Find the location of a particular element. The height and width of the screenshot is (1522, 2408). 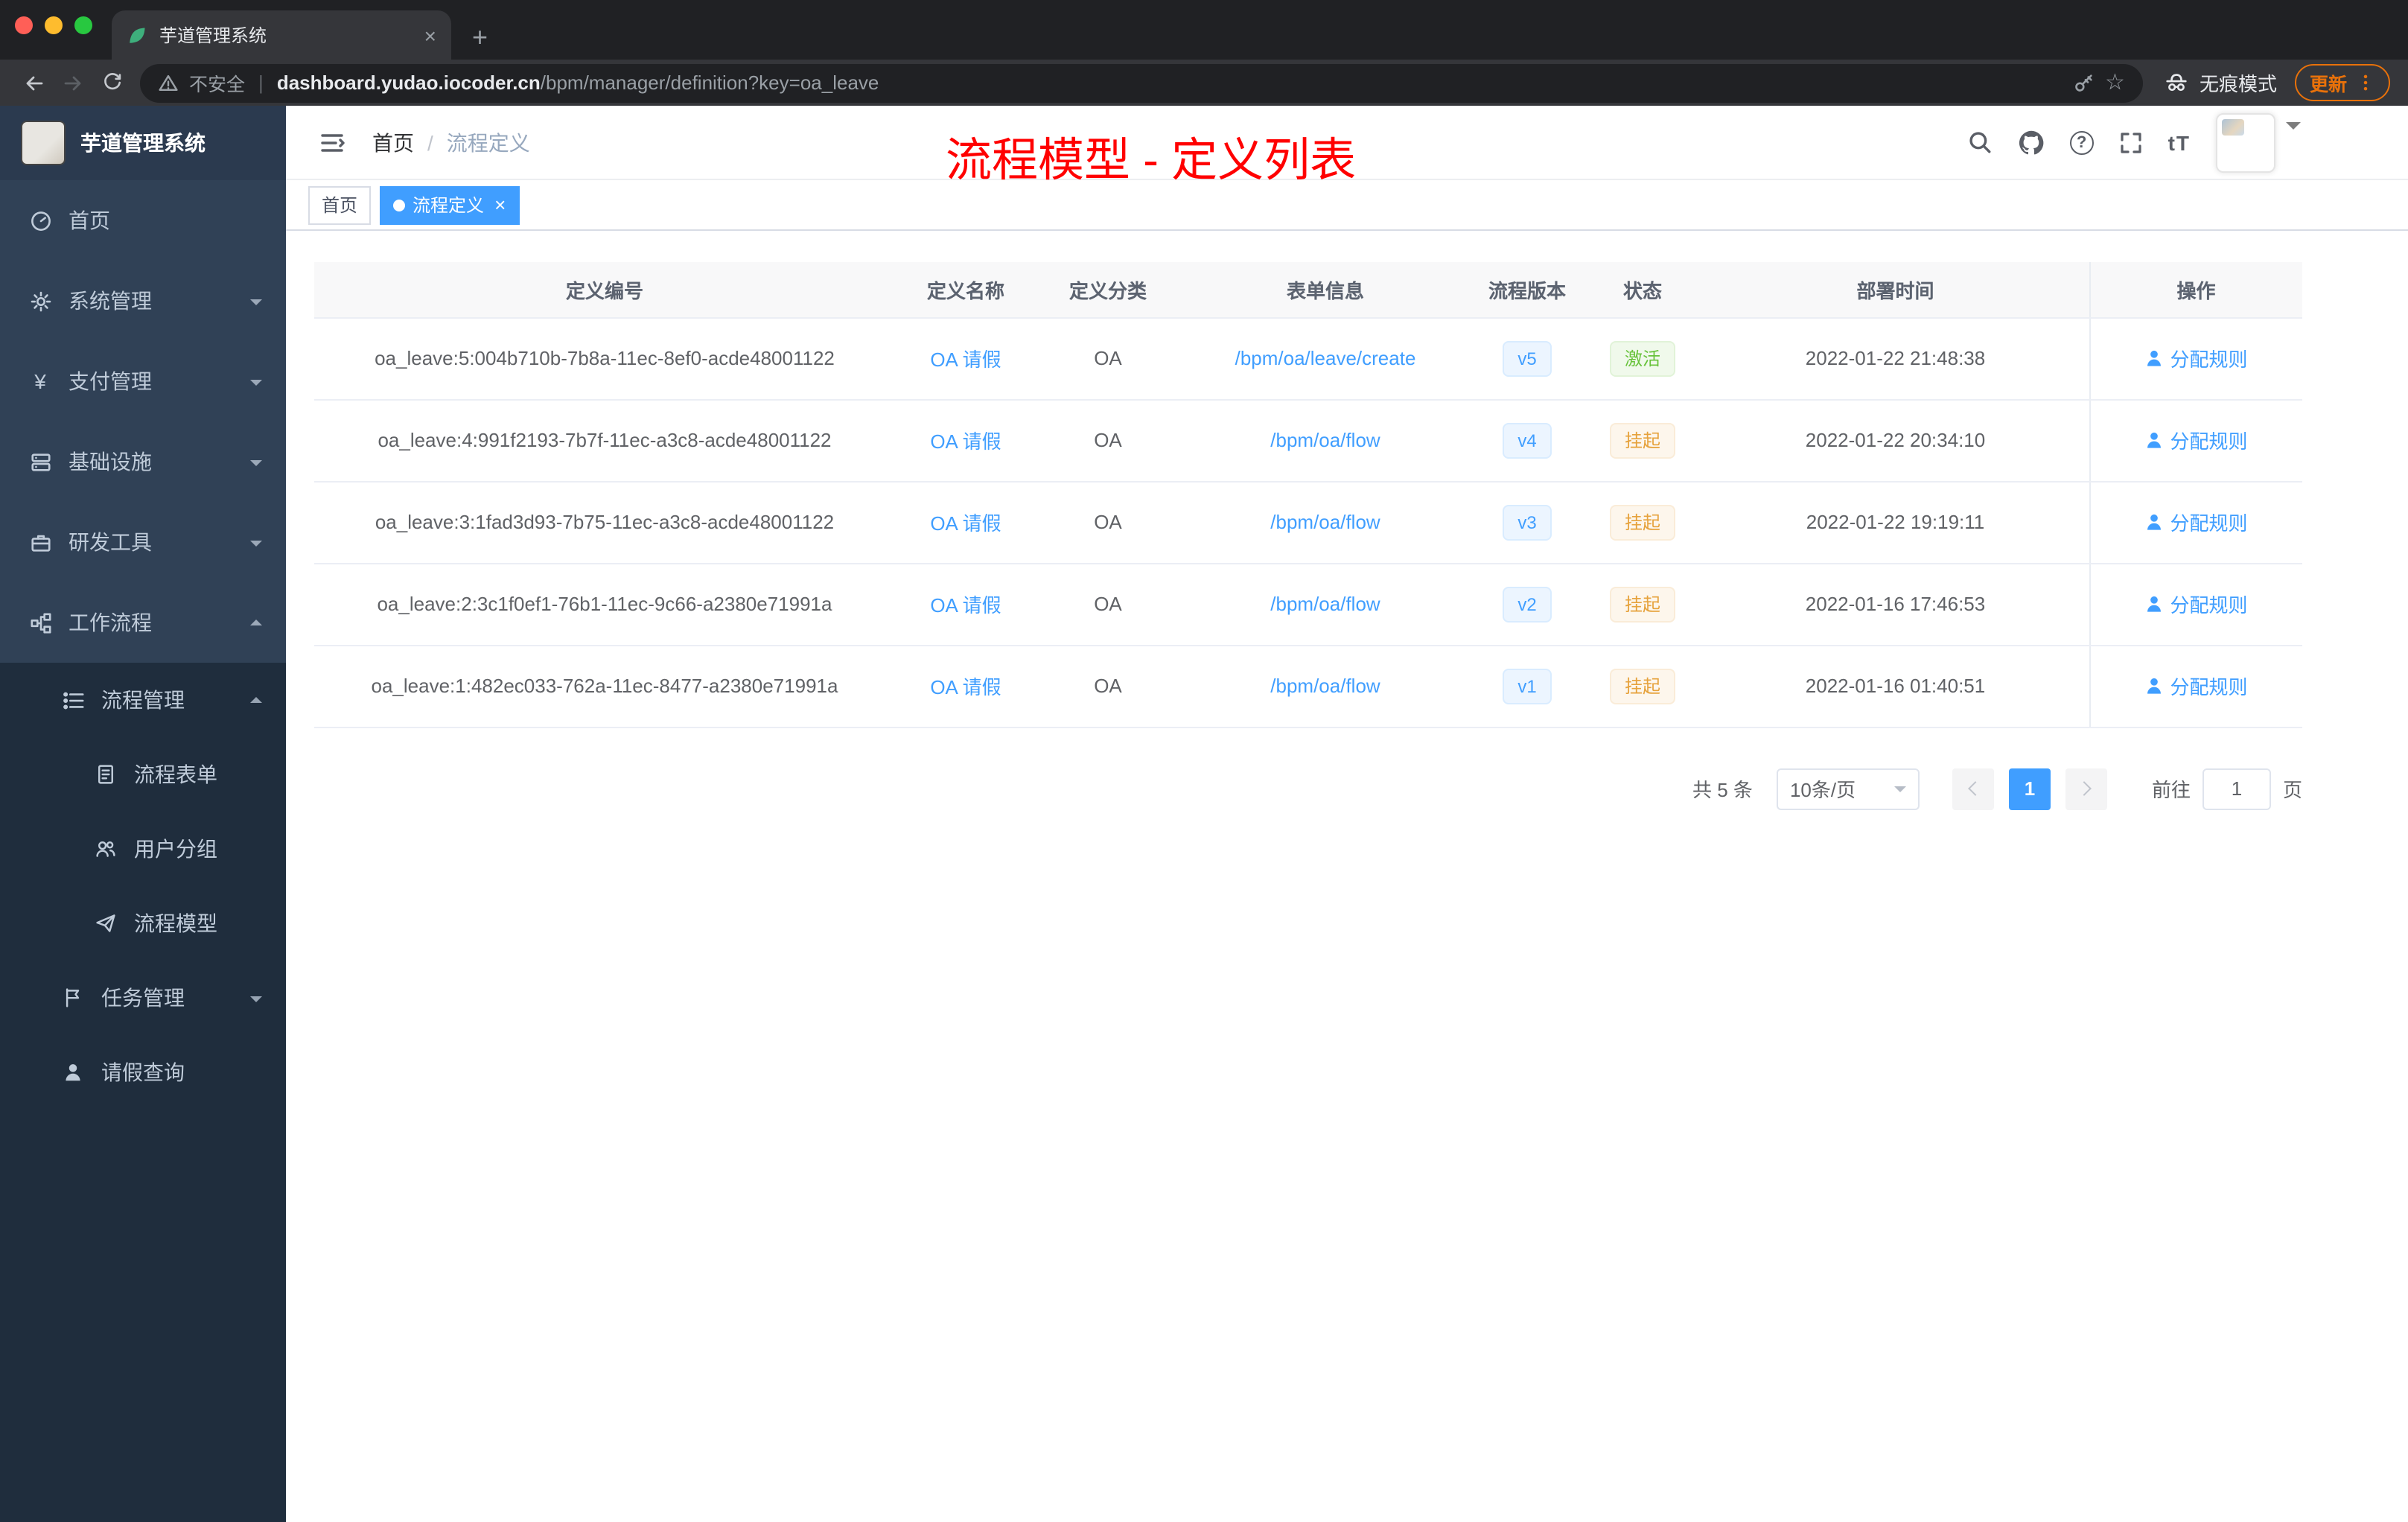

sidebar-item-process-management: 流程管理 is located at coordinates (143, 700).